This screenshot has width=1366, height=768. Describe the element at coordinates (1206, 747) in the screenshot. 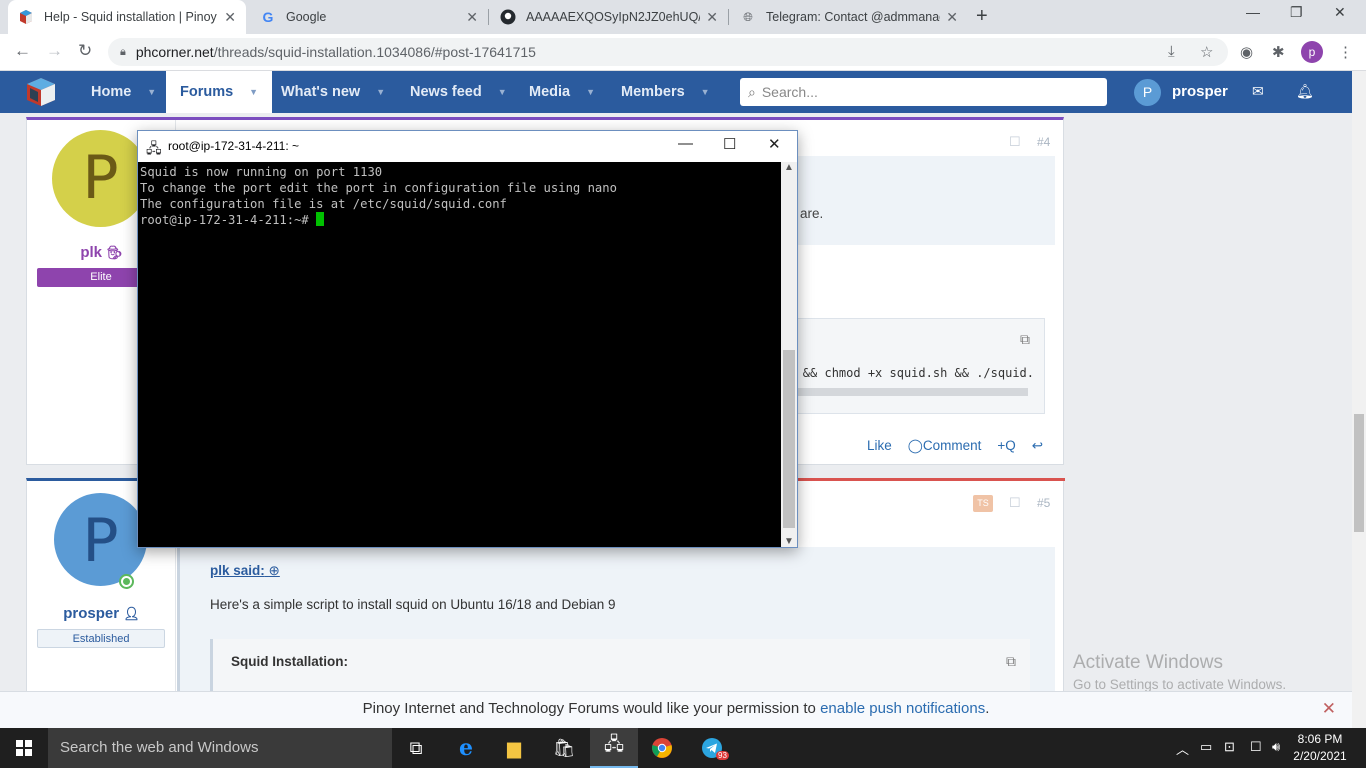

I see `battery-icon: ▭` at that location.